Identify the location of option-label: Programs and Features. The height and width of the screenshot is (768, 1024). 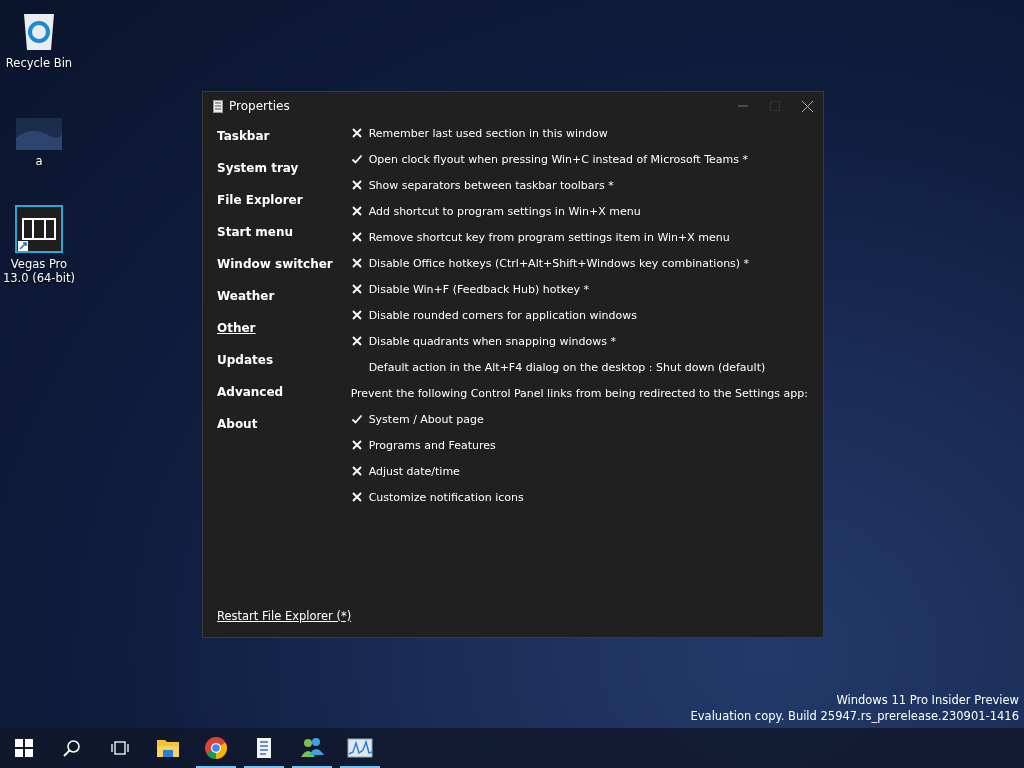
(432, 445).